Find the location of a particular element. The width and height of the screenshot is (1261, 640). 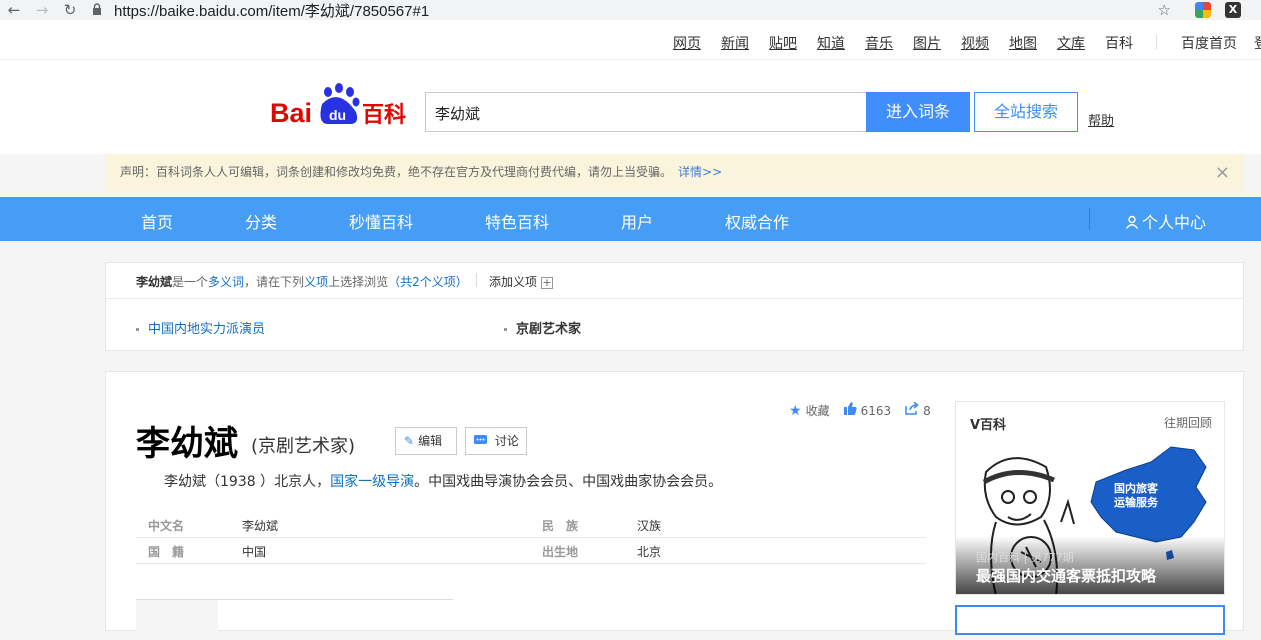

main-nav: 首页 分类 秒懂百科 特色百科 用户 权威合作 个人中心 is located at coordinates (630, 219).